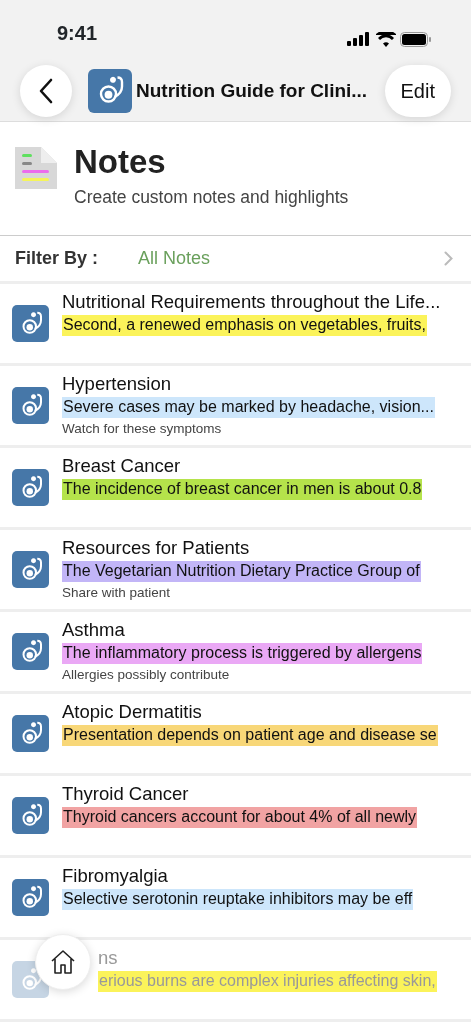 This screenshot has width=471, height=1024. I want to click on highlighted-text: Selective serotonin reuptake inhibitors may be eff, so click(238, 899).